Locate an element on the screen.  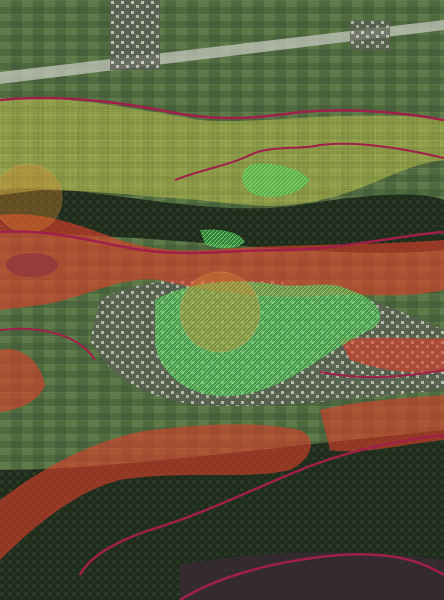
zone-orange-circle-left is located at coordinates (31, 198).